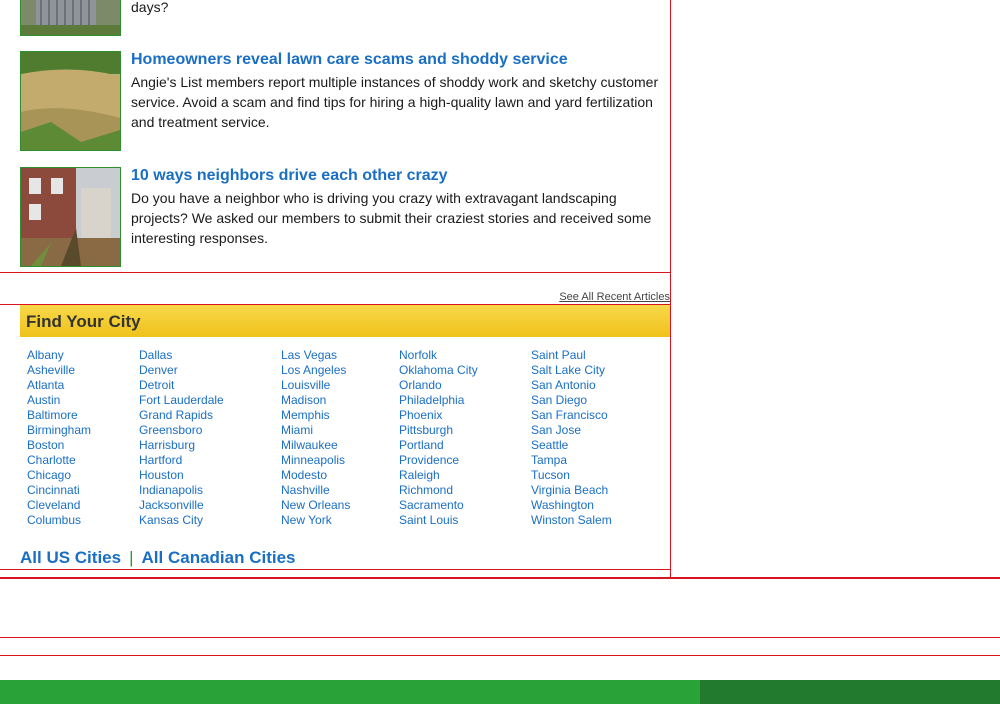 This screenshot has width=1000, height=704. What do you see at coordinates (59, 445) in the screenshot?
I see `city-link: Boston` at bounding box center [59, 445].